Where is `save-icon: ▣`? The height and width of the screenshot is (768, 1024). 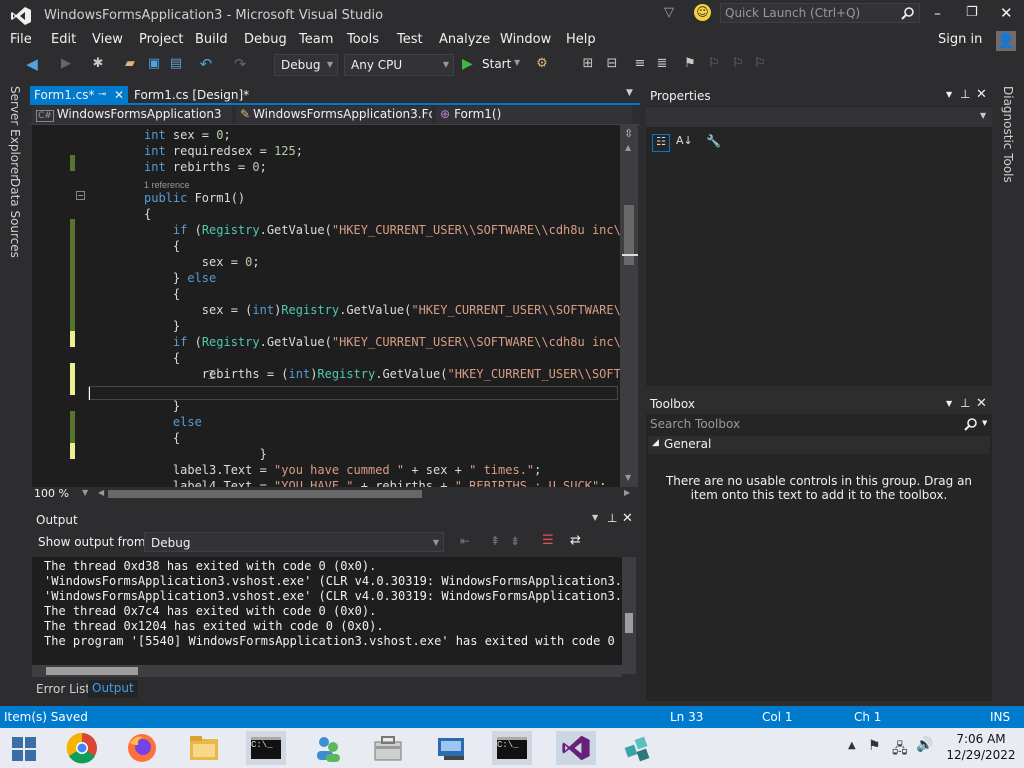 save-icon: ▣ is located at coordinates (154, 64).